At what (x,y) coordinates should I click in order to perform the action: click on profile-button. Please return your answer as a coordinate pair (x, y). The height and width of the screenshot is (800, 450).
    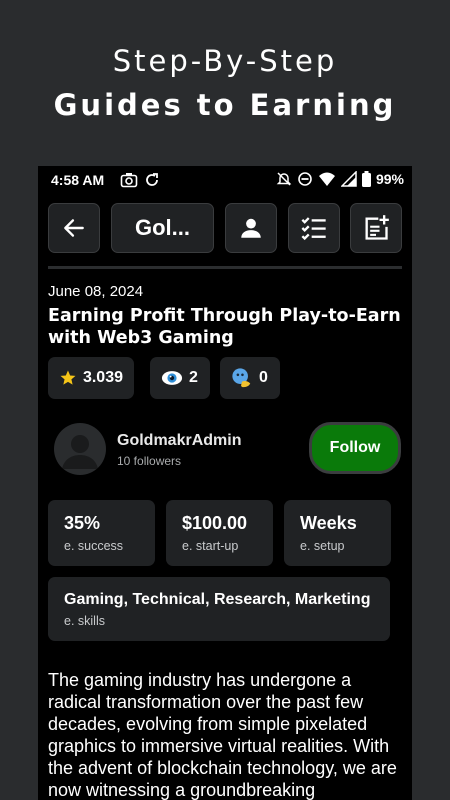
    Looking at the image, I should click on (251, 228).